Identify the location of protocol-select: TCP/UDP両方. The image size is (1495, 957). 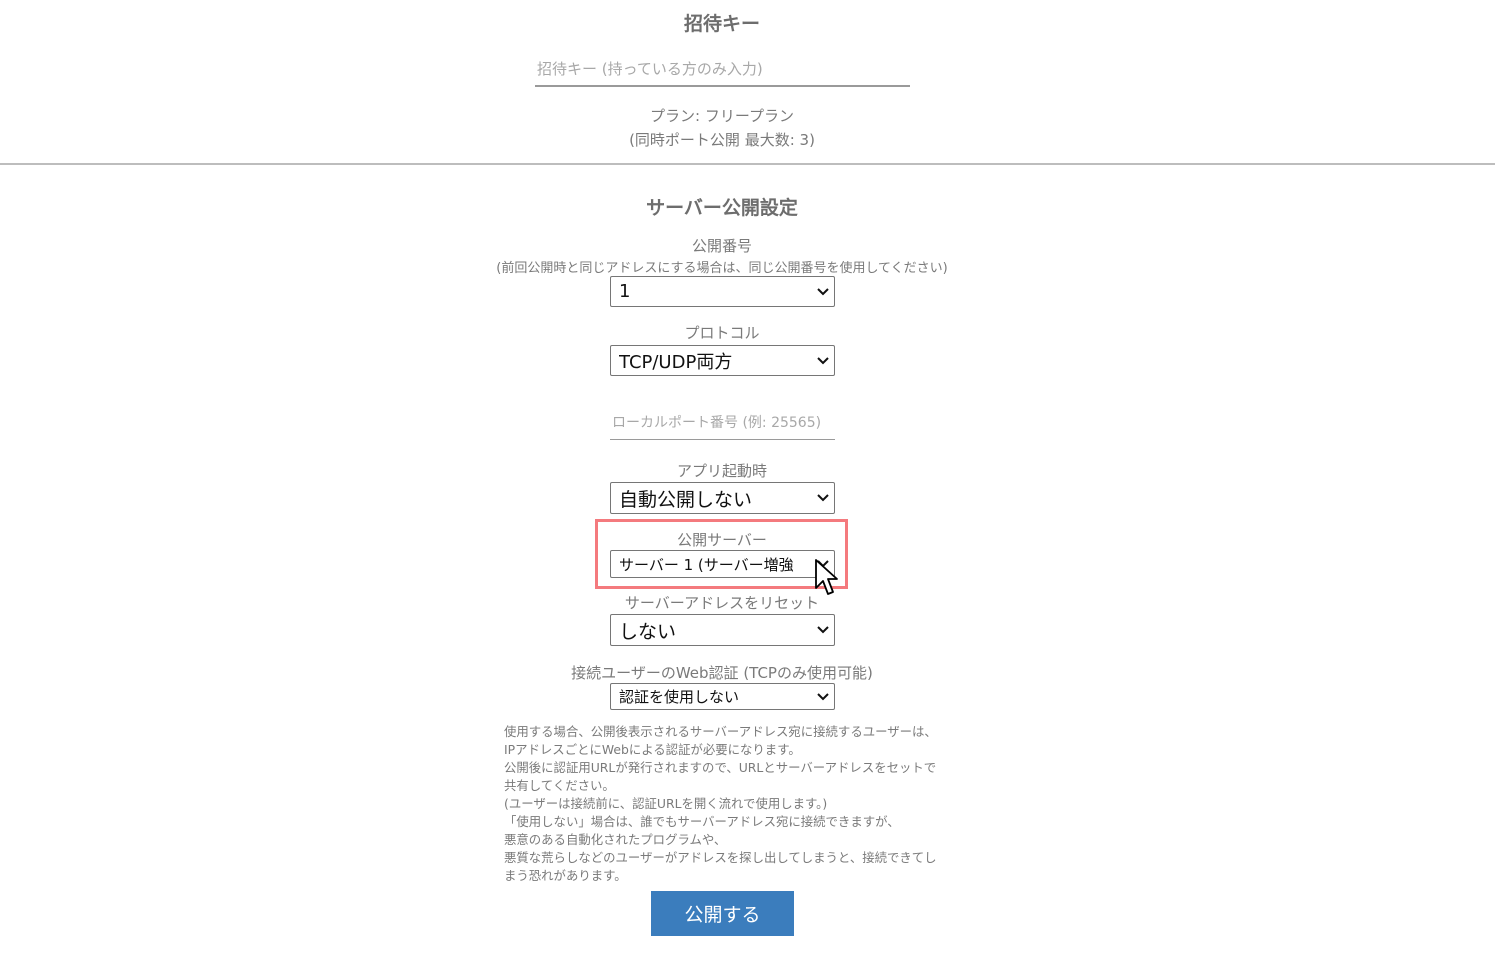
(722, 360).